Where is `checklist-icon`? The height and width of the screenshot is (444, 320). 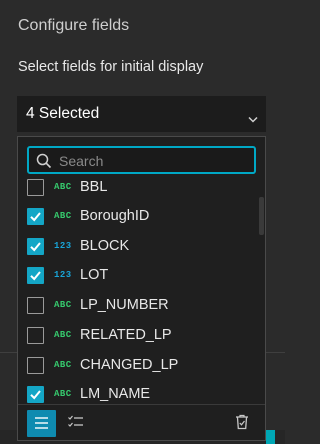
checklist-icon is located at coordinates (76, 424).